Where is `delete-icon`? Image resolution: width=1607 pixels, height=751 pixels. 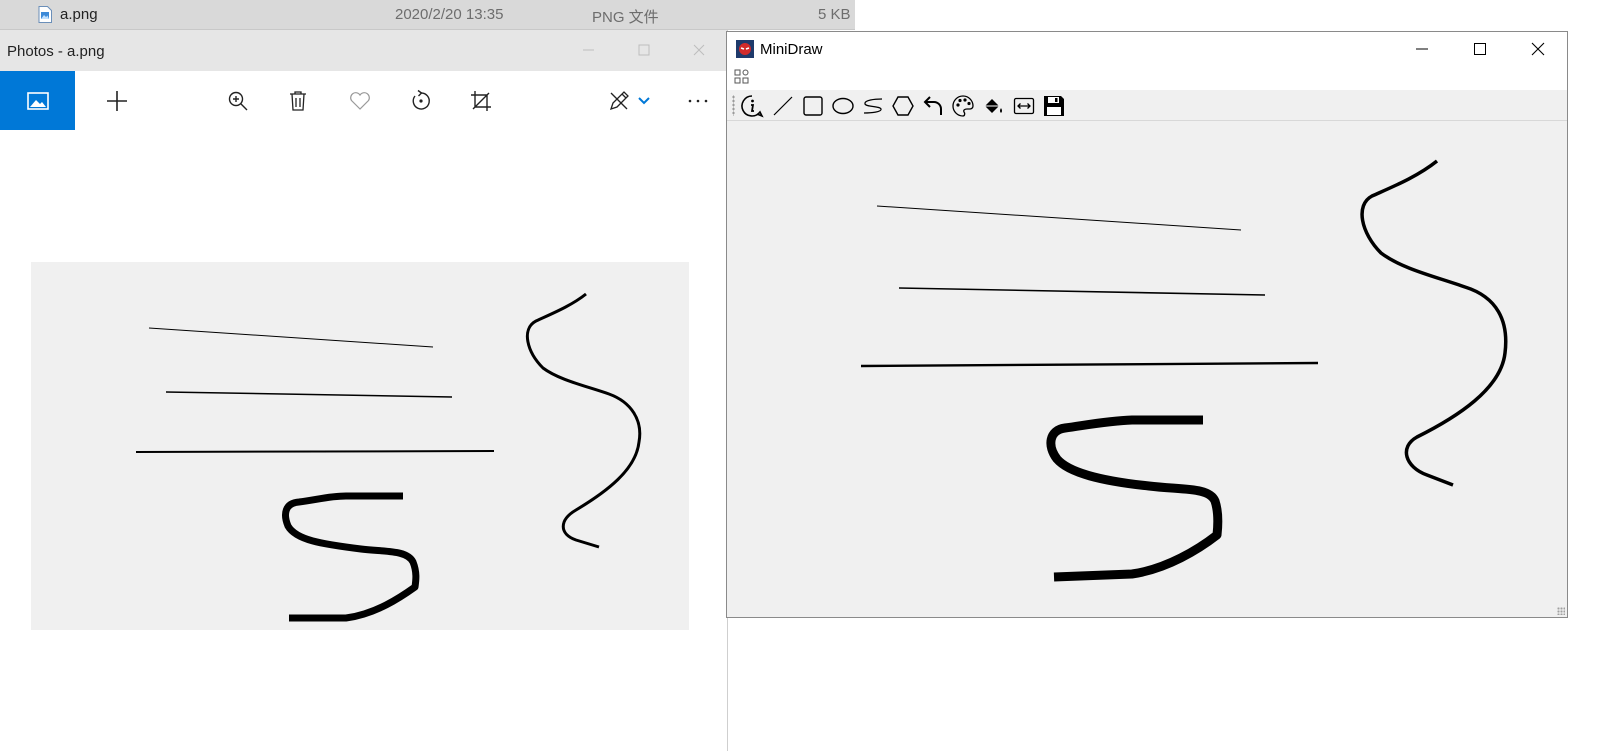 delete-icon is located at coordinates (298, 100).